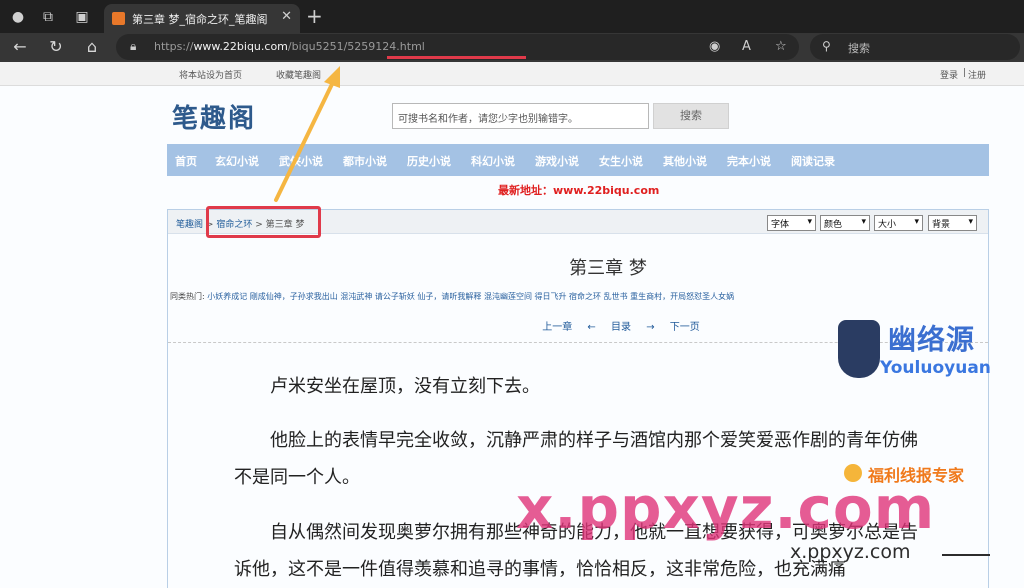 The width and height of the screenshot is (1024, 588). What do you see at coordinates (966, 555) in the screenshot?
I see `watermark-dash` at bounding box center [966, 555].